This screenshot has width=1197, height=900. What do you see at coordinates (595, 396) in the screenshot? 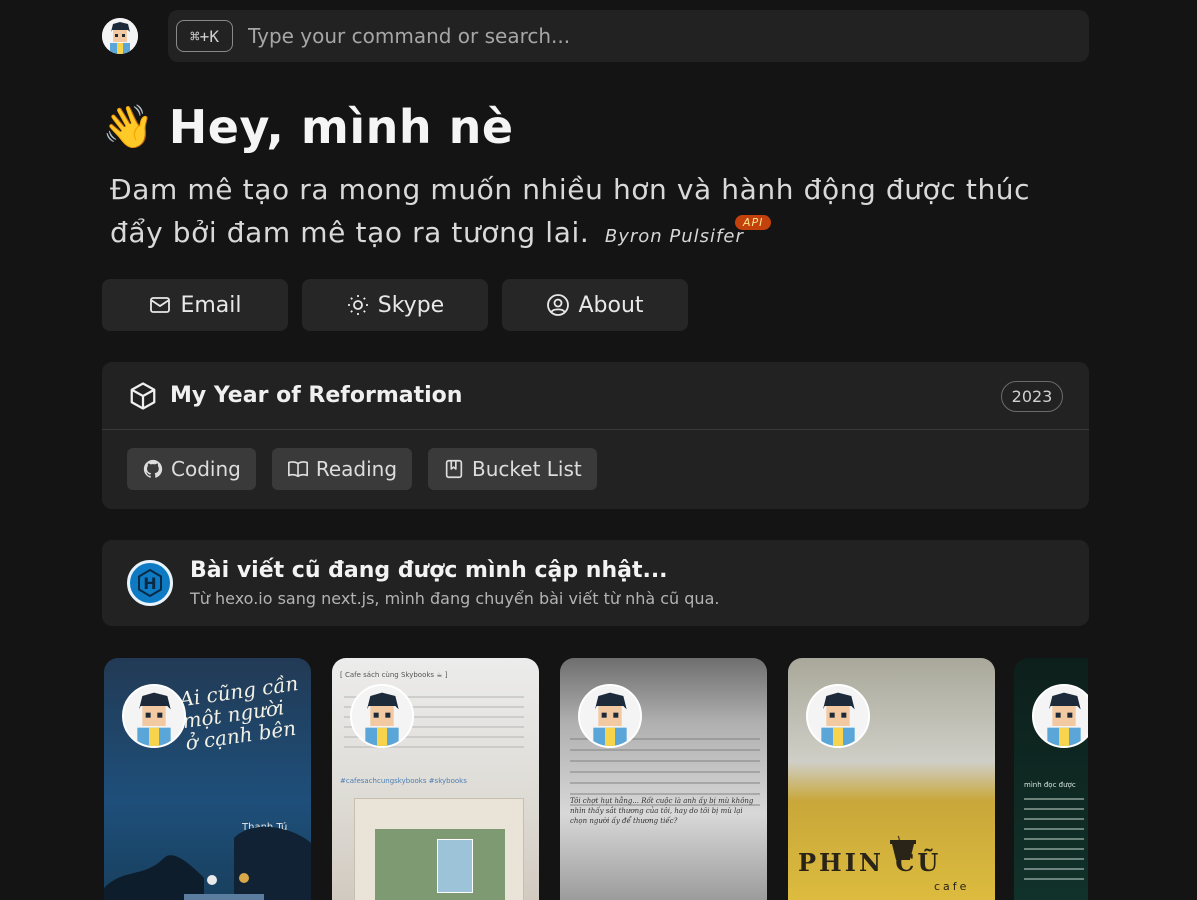
I see `reformation-header: My Year of Reformation` at bounding box center [595, 396].